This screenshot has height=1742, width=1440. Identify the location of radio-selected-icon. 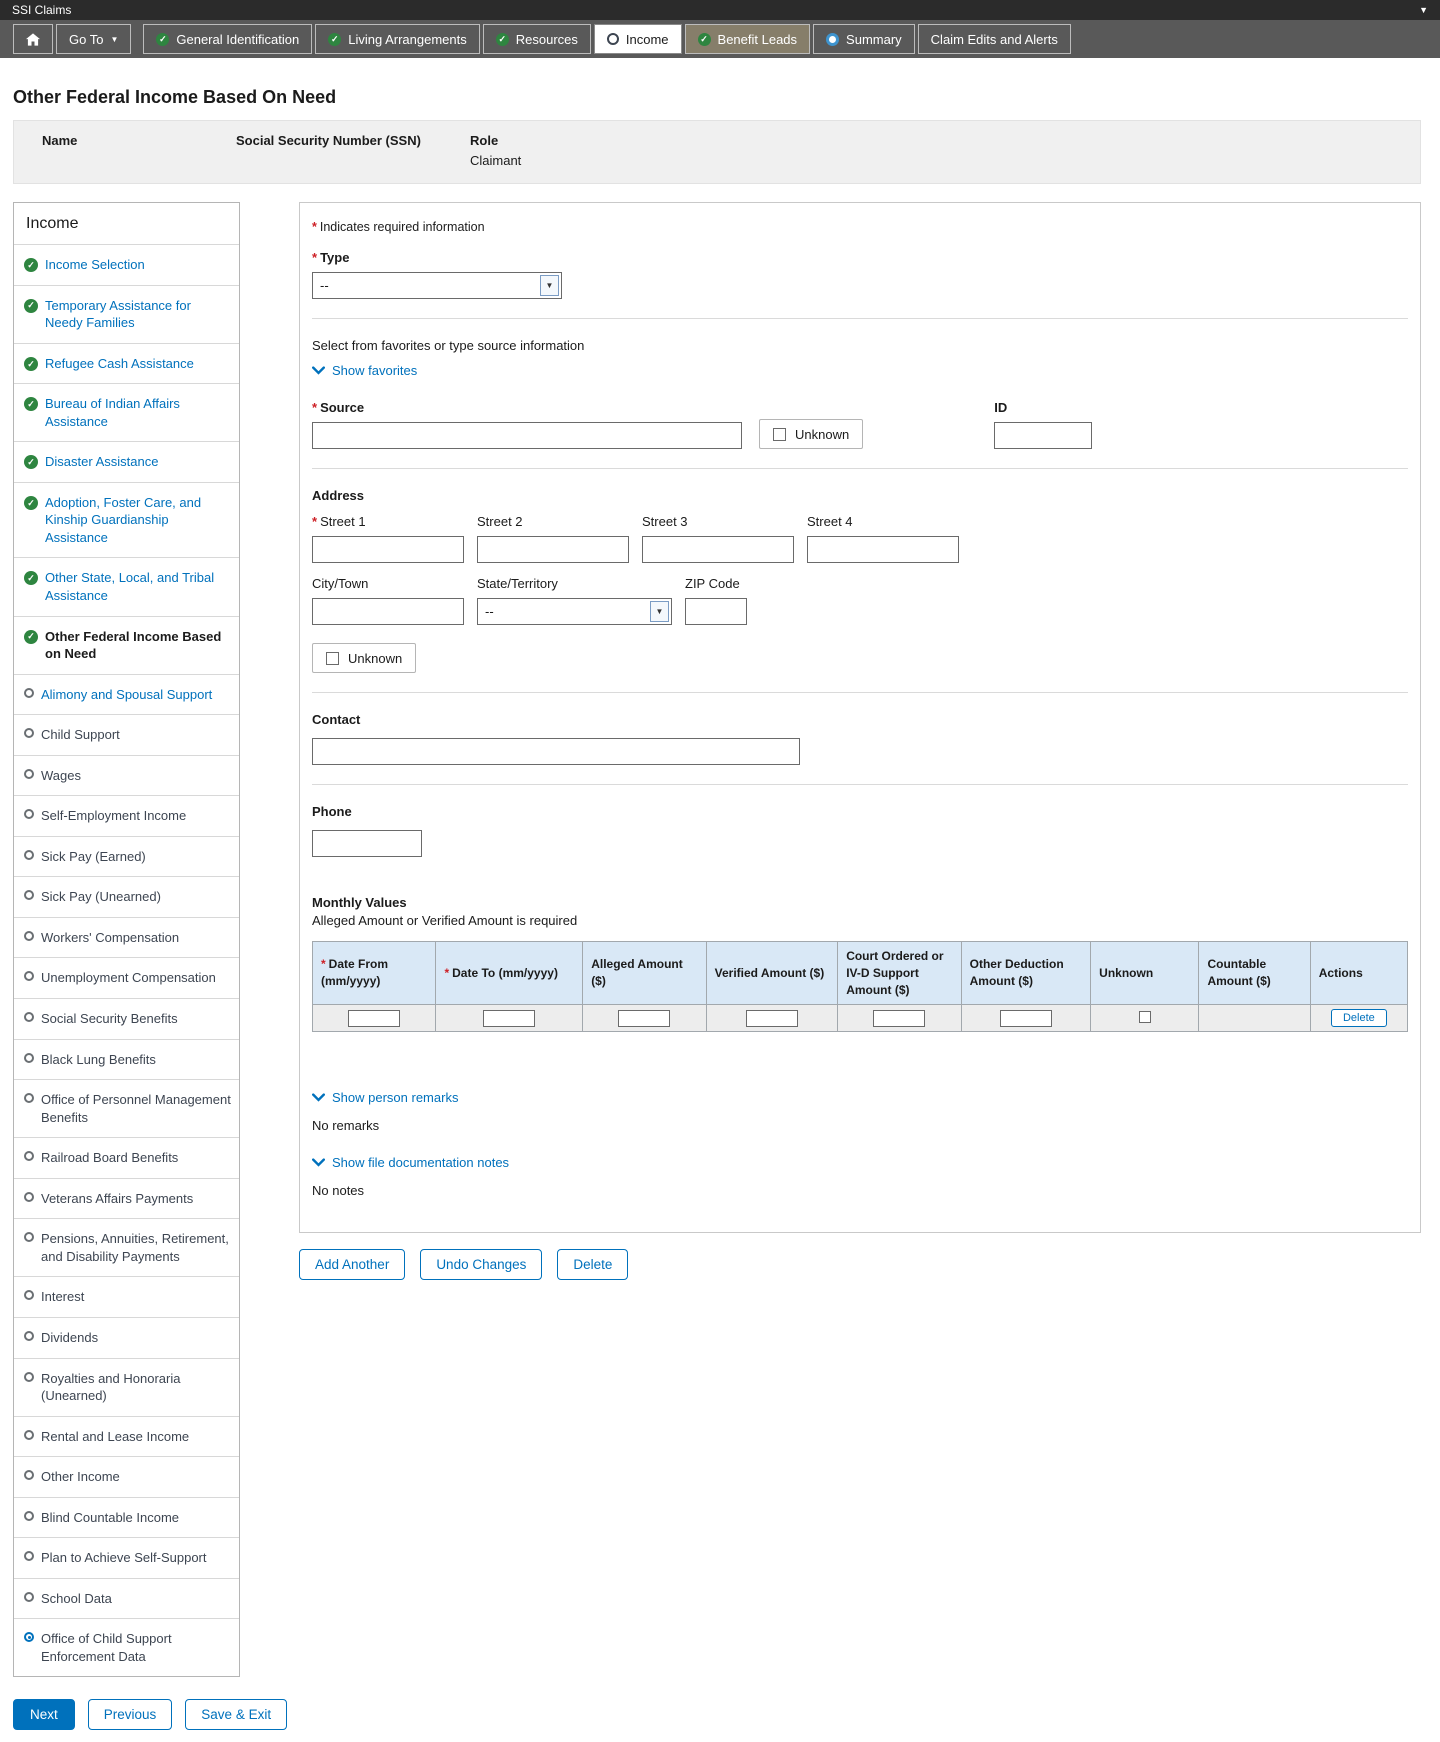
(833, 39).